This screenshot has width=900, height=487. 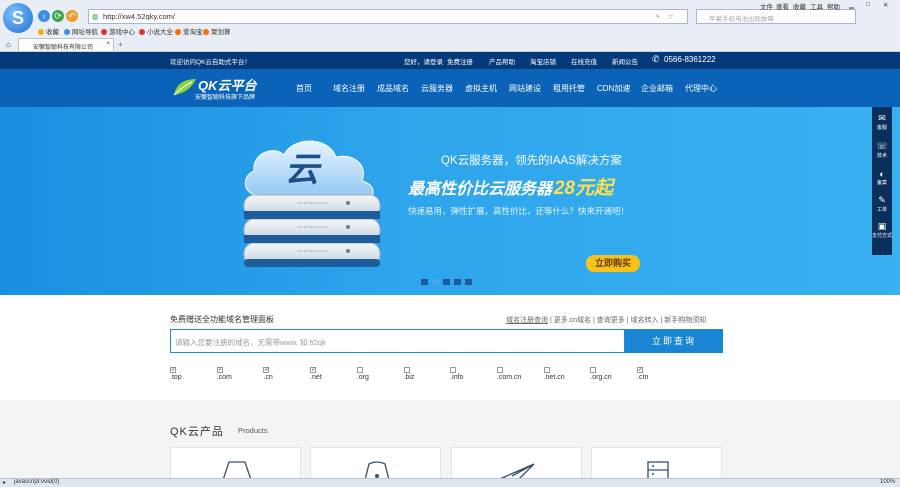 What do you see at coordinates (519, 211) in the screenshot?
I see `banner-line3: 快速易用，弹性扩展，高性价比，还等什么？快来开通吧！` at bounding box center [519, 211].